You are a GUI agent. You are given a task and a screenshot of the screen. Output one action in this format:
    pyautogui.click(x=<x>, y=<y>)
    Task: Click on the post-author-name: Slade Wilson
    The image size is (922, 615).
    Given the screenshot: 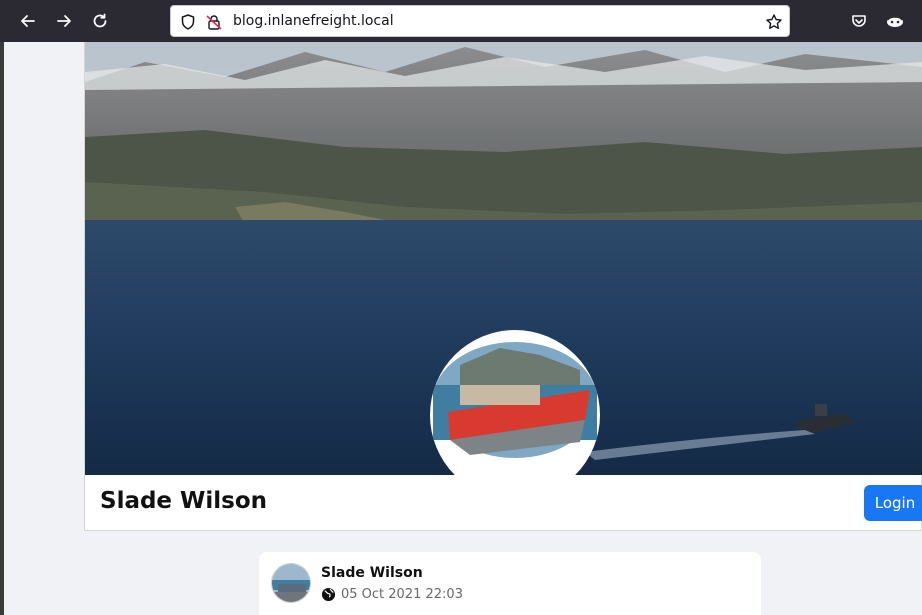 What is the action you would take?
    pyautogui.click(x=372, y=573)
    